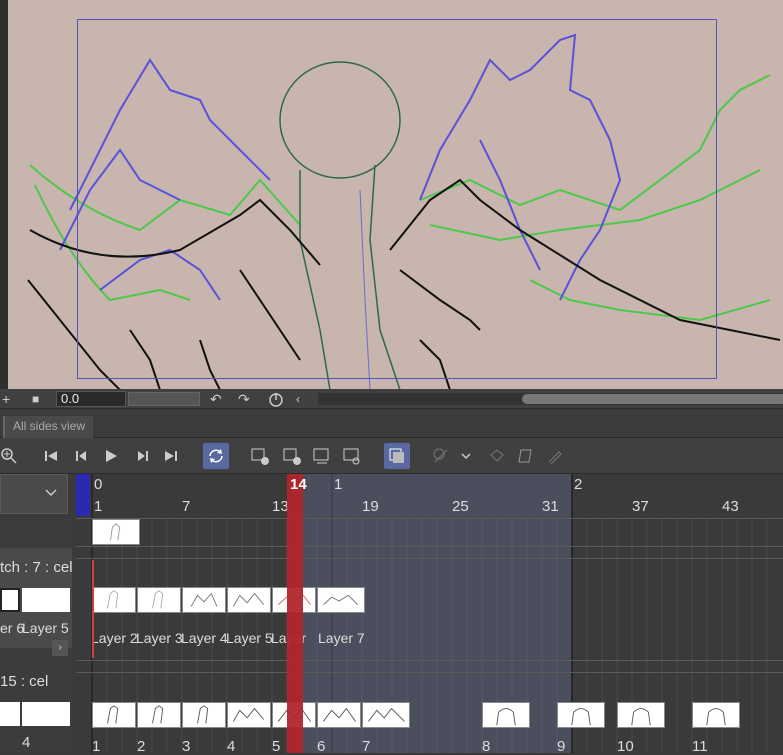  What do you see at coordinates (391, 424) in the screenshot?
I see `panel-tabbar: All sides view` at bounding box center [391, 424].